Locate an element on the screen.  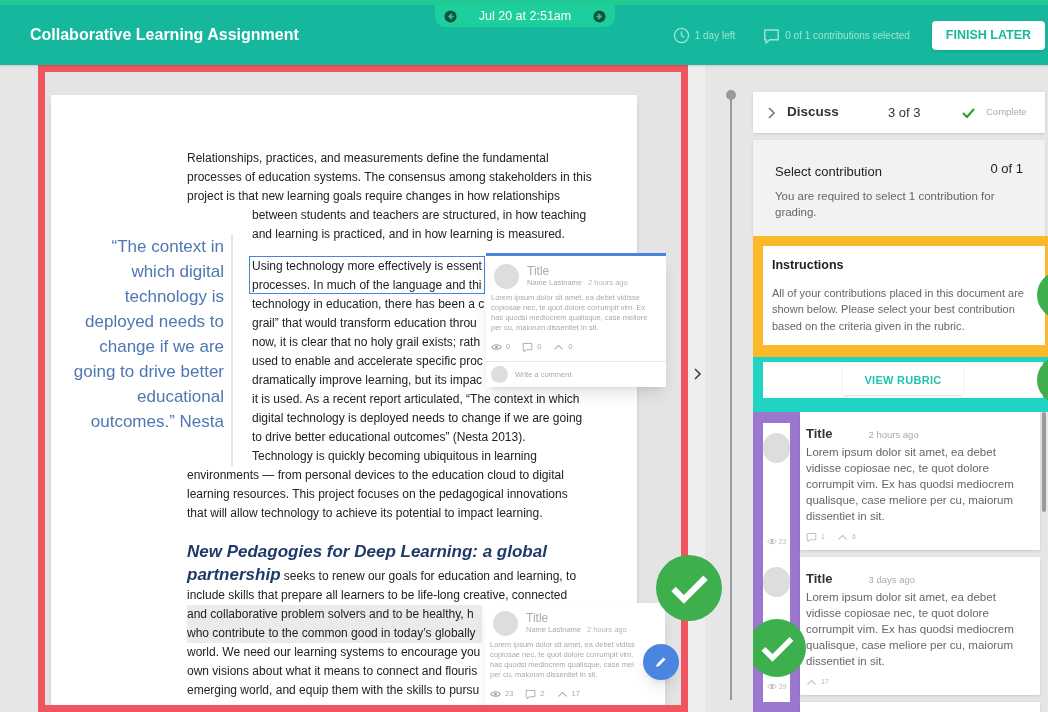
text-line: Relationships, practices, and measurements define the fundamental is located at coordinates (368, 158).